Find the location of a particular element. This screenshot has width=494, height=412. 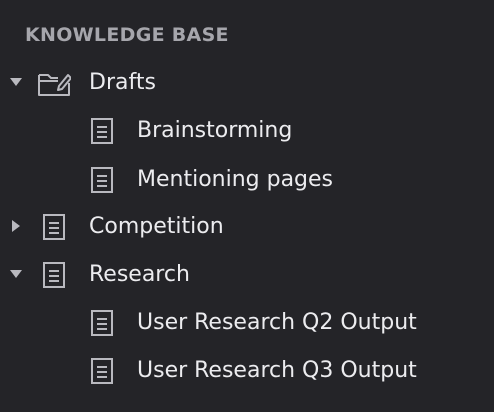

tree-item-label: User Research Q2 Output is located at coordinates (277, 322).